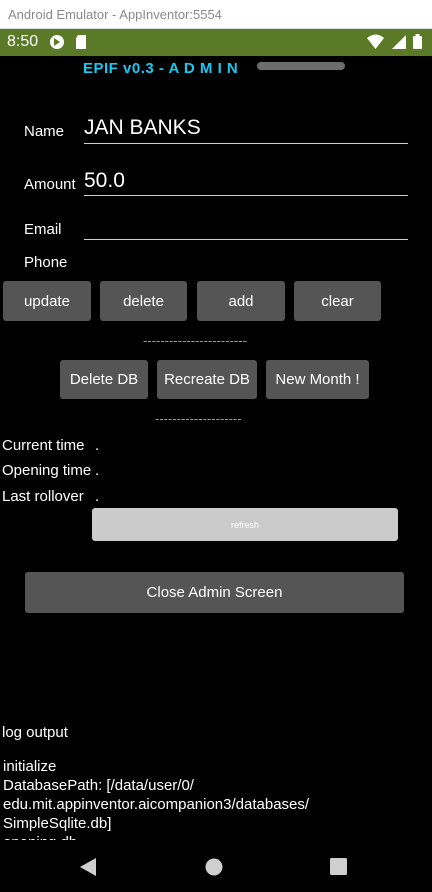 The height and width of the screenshot is (892, 432). What do you see at coordinates (43, 445) in the screenshot?
I see `current-time-label: Current time` at bounding box center [43, 445].